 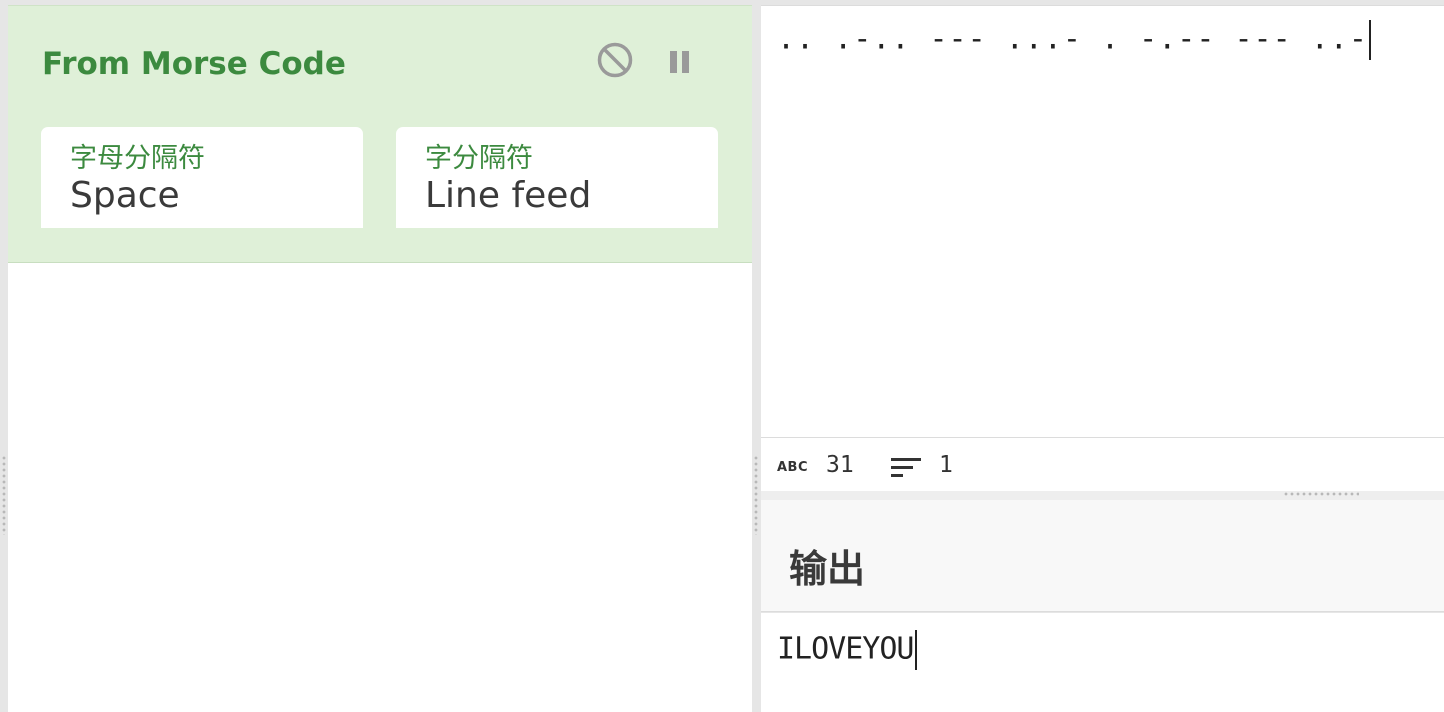 What do you see at coordinates (4, 495) in the screenshot?
I see `left-resize-handle` at bounding box center [4, 495].